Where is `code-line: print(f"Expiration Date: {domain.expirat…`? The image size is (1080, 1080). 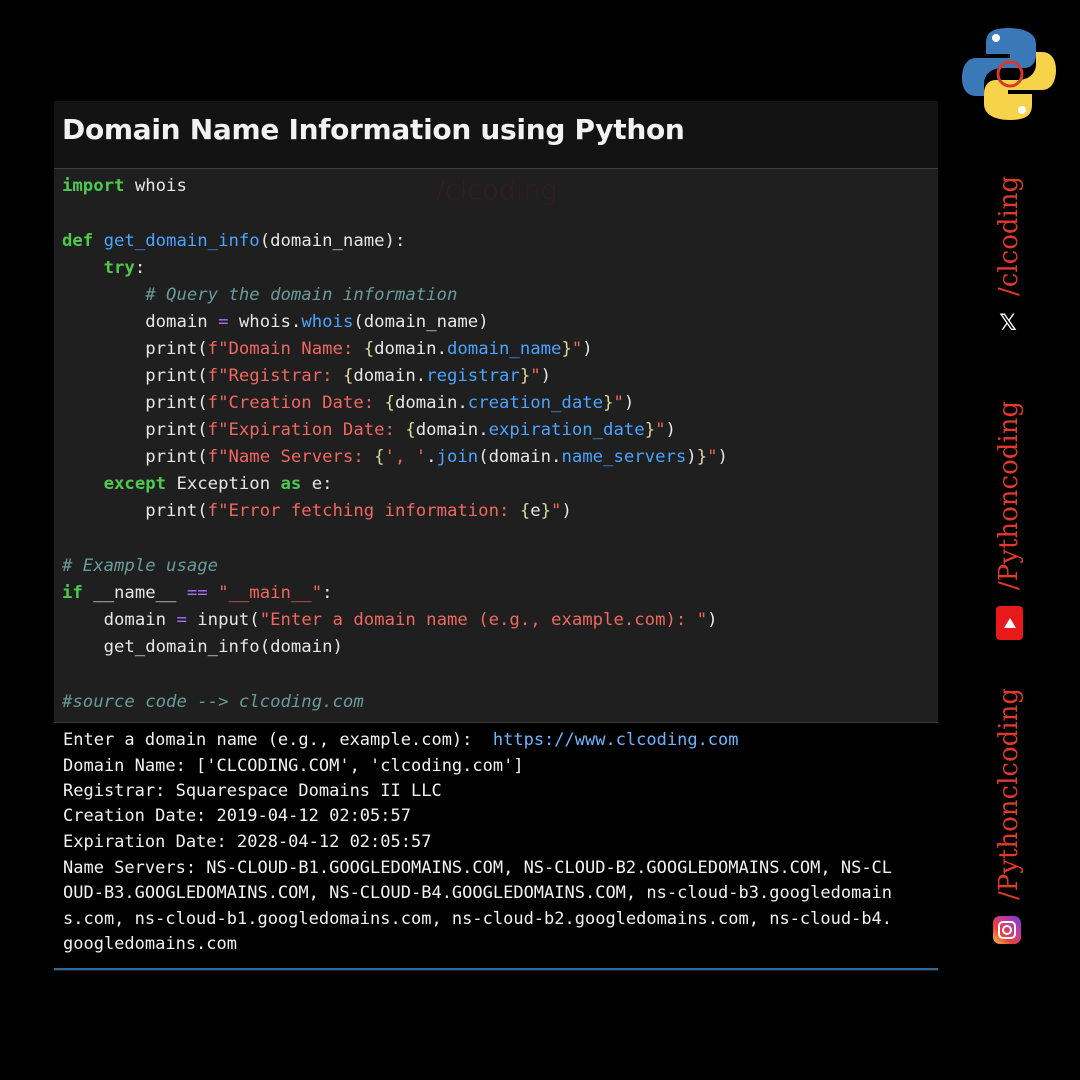 code-line: print(f"Expiration Date: {domain.expirat… is located at coordinates (410, 430).